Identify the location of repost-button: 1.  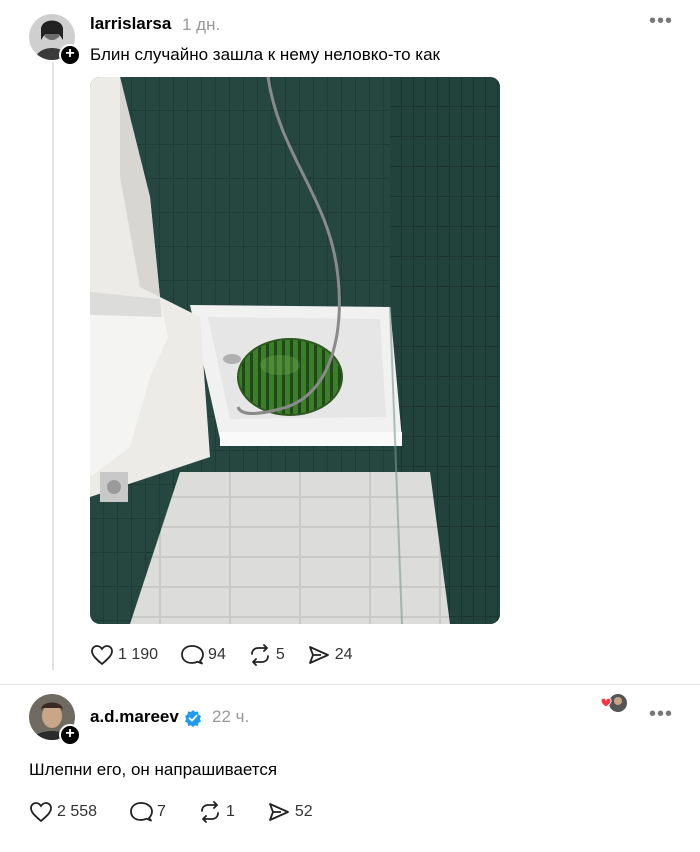
(216, 812).